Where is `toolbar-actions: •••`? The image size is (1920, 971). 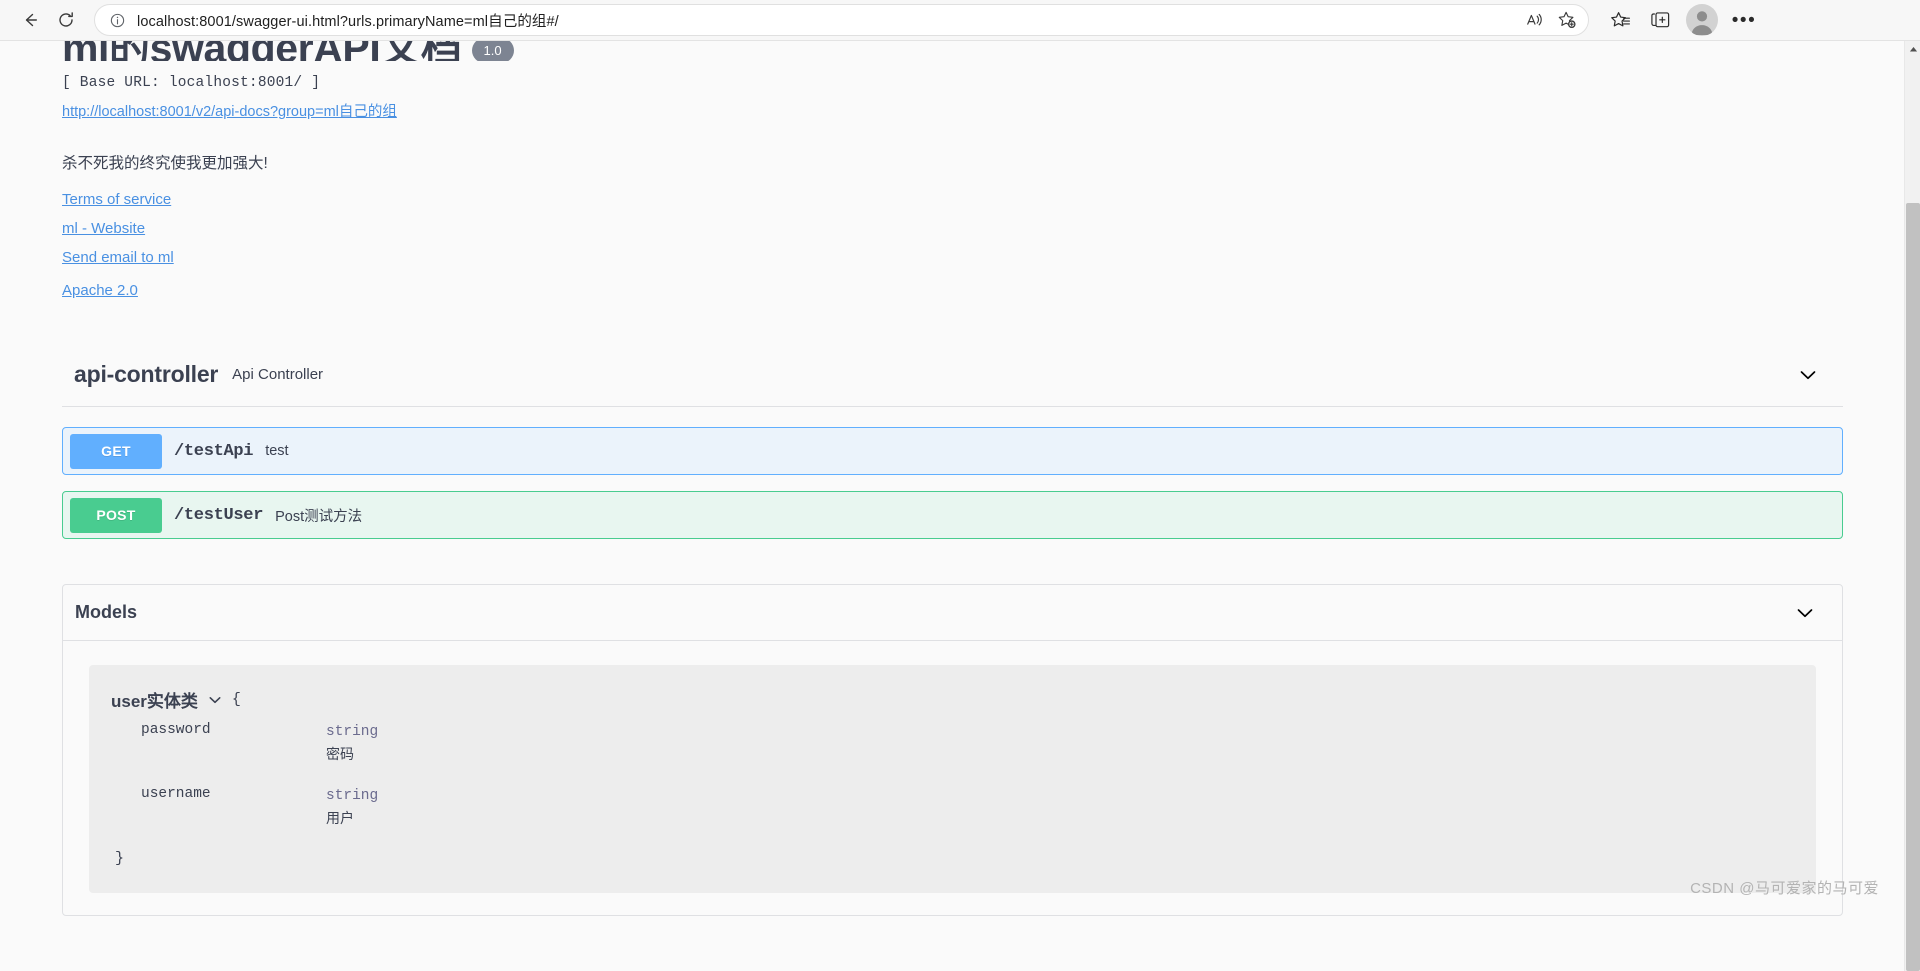 toolbar-actions: ••• is located at coordinates (1682, 20).